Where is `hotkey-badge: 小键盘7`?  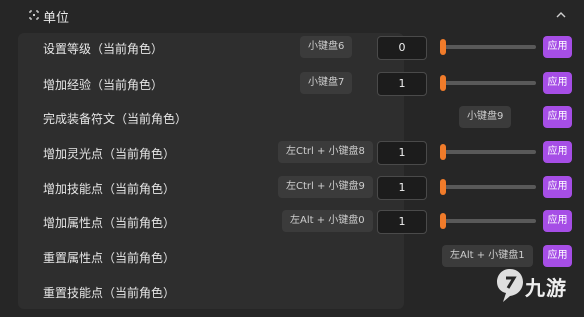 hotkey-badge: 小键盘7 is located at coordinates (326, 83).